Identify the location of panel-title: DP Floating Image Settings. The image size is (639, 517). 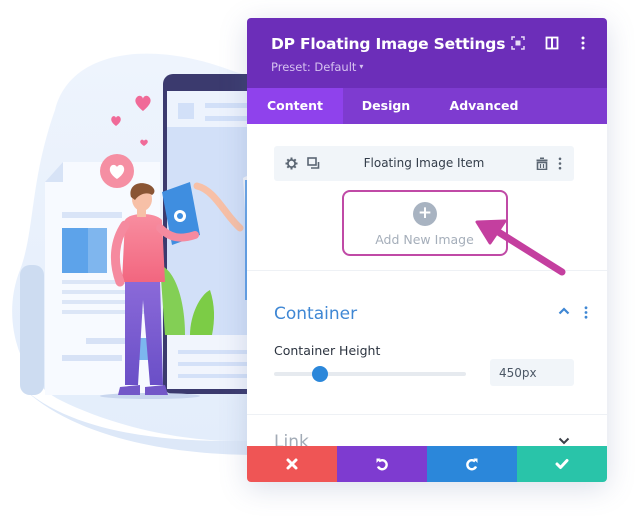
(388, 44).